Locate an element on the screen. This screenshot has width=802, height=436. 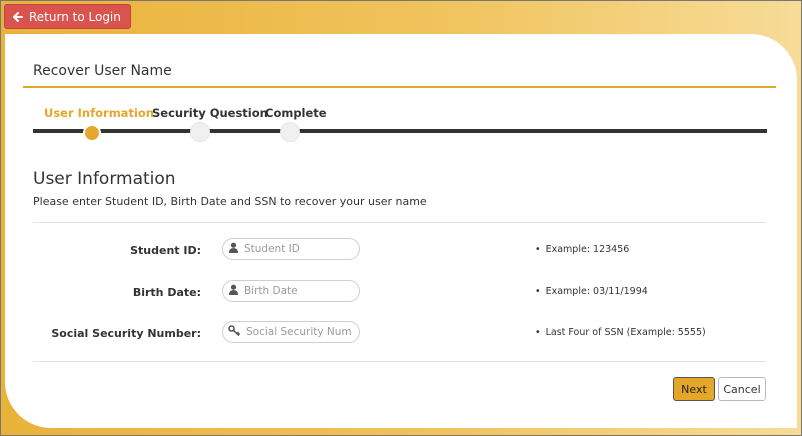
step-security-question: Security Question is located at coordinates (210, 113).